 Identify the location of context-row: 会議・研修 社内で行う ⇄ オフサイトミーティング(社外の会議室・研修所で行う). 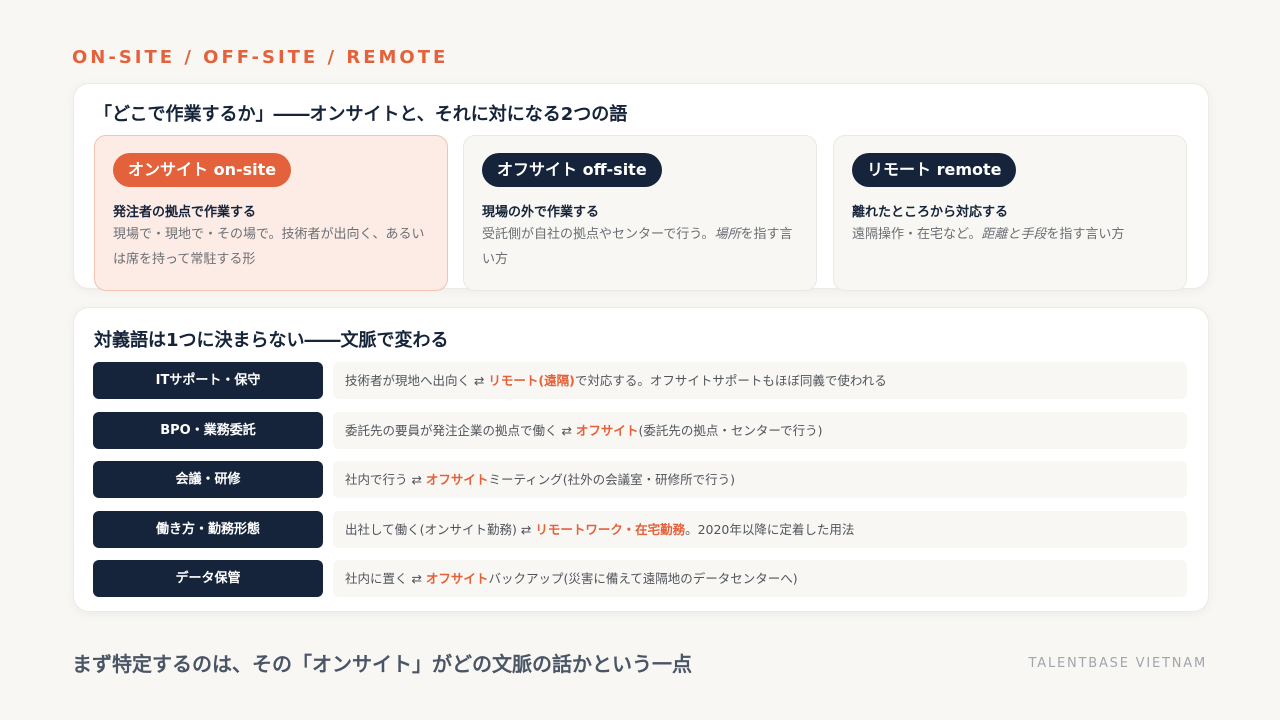
(640, 480).